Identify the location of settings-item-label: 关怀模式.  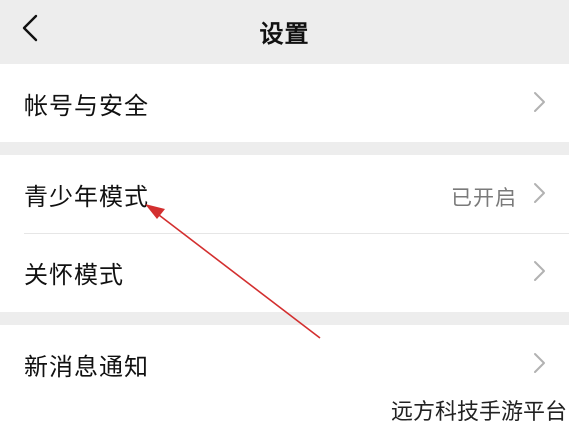
(74, 275).